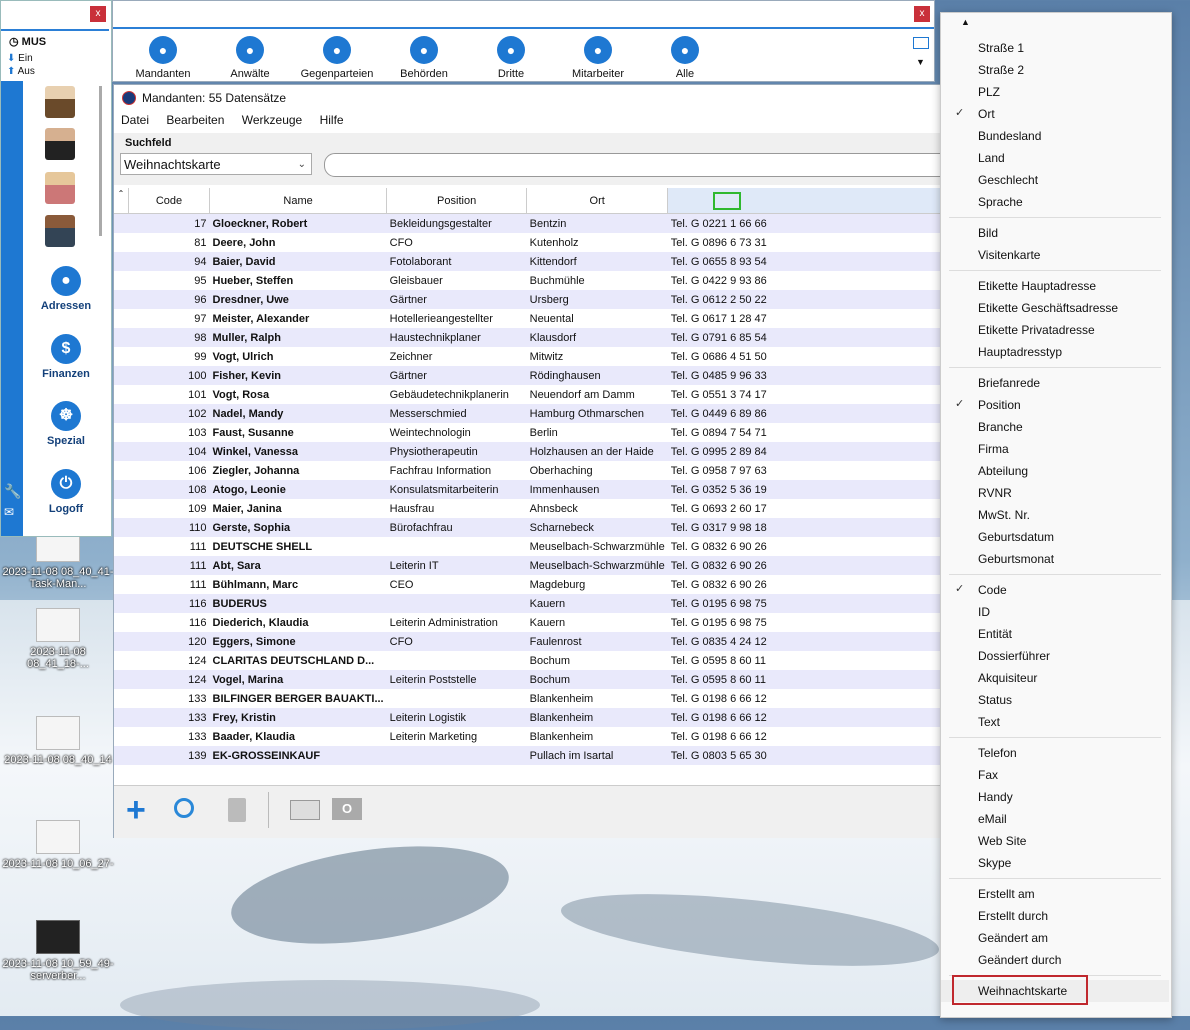  Describe the element at coordinates (511, 58) in the screenshot. I see `toolbar-dritte-button: ● Dritte` at that location.